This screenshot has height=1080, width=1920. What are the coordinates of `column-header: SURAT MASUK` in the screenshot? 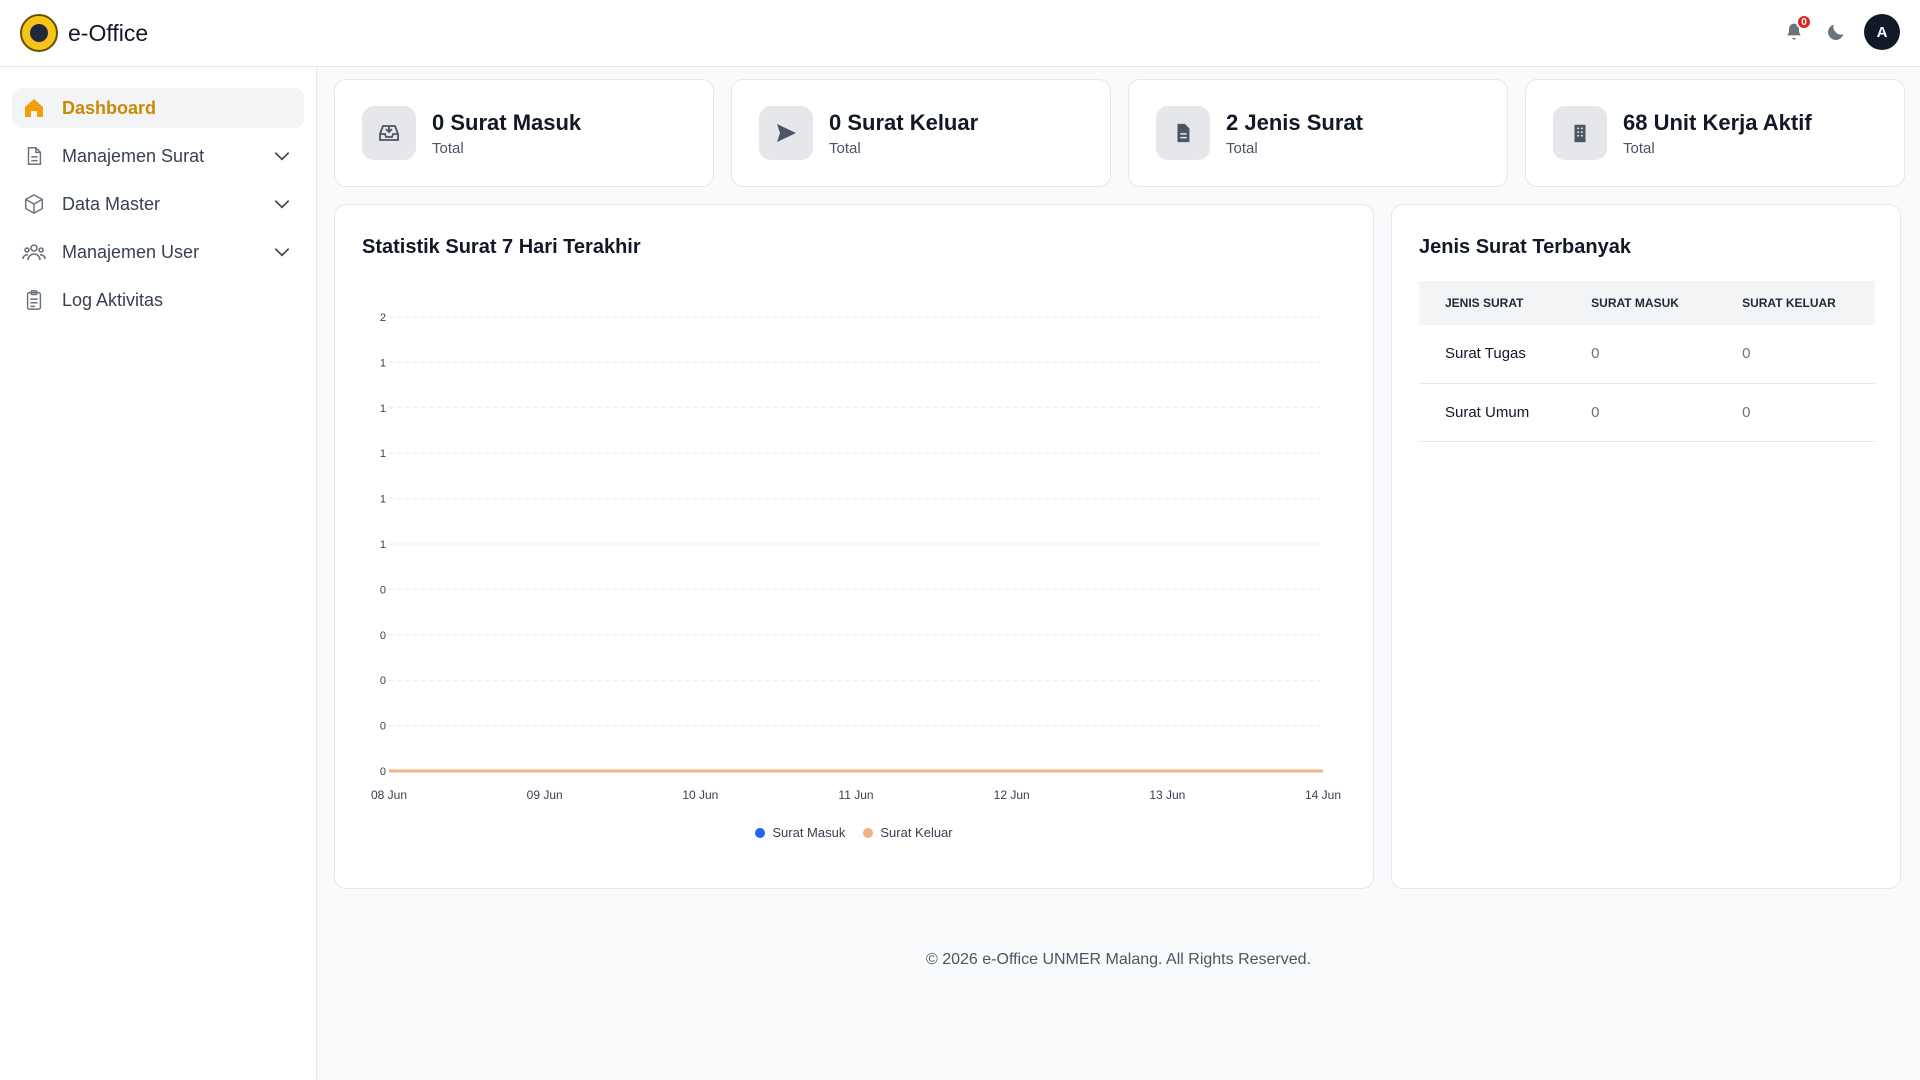 It's located at (1641, 303).